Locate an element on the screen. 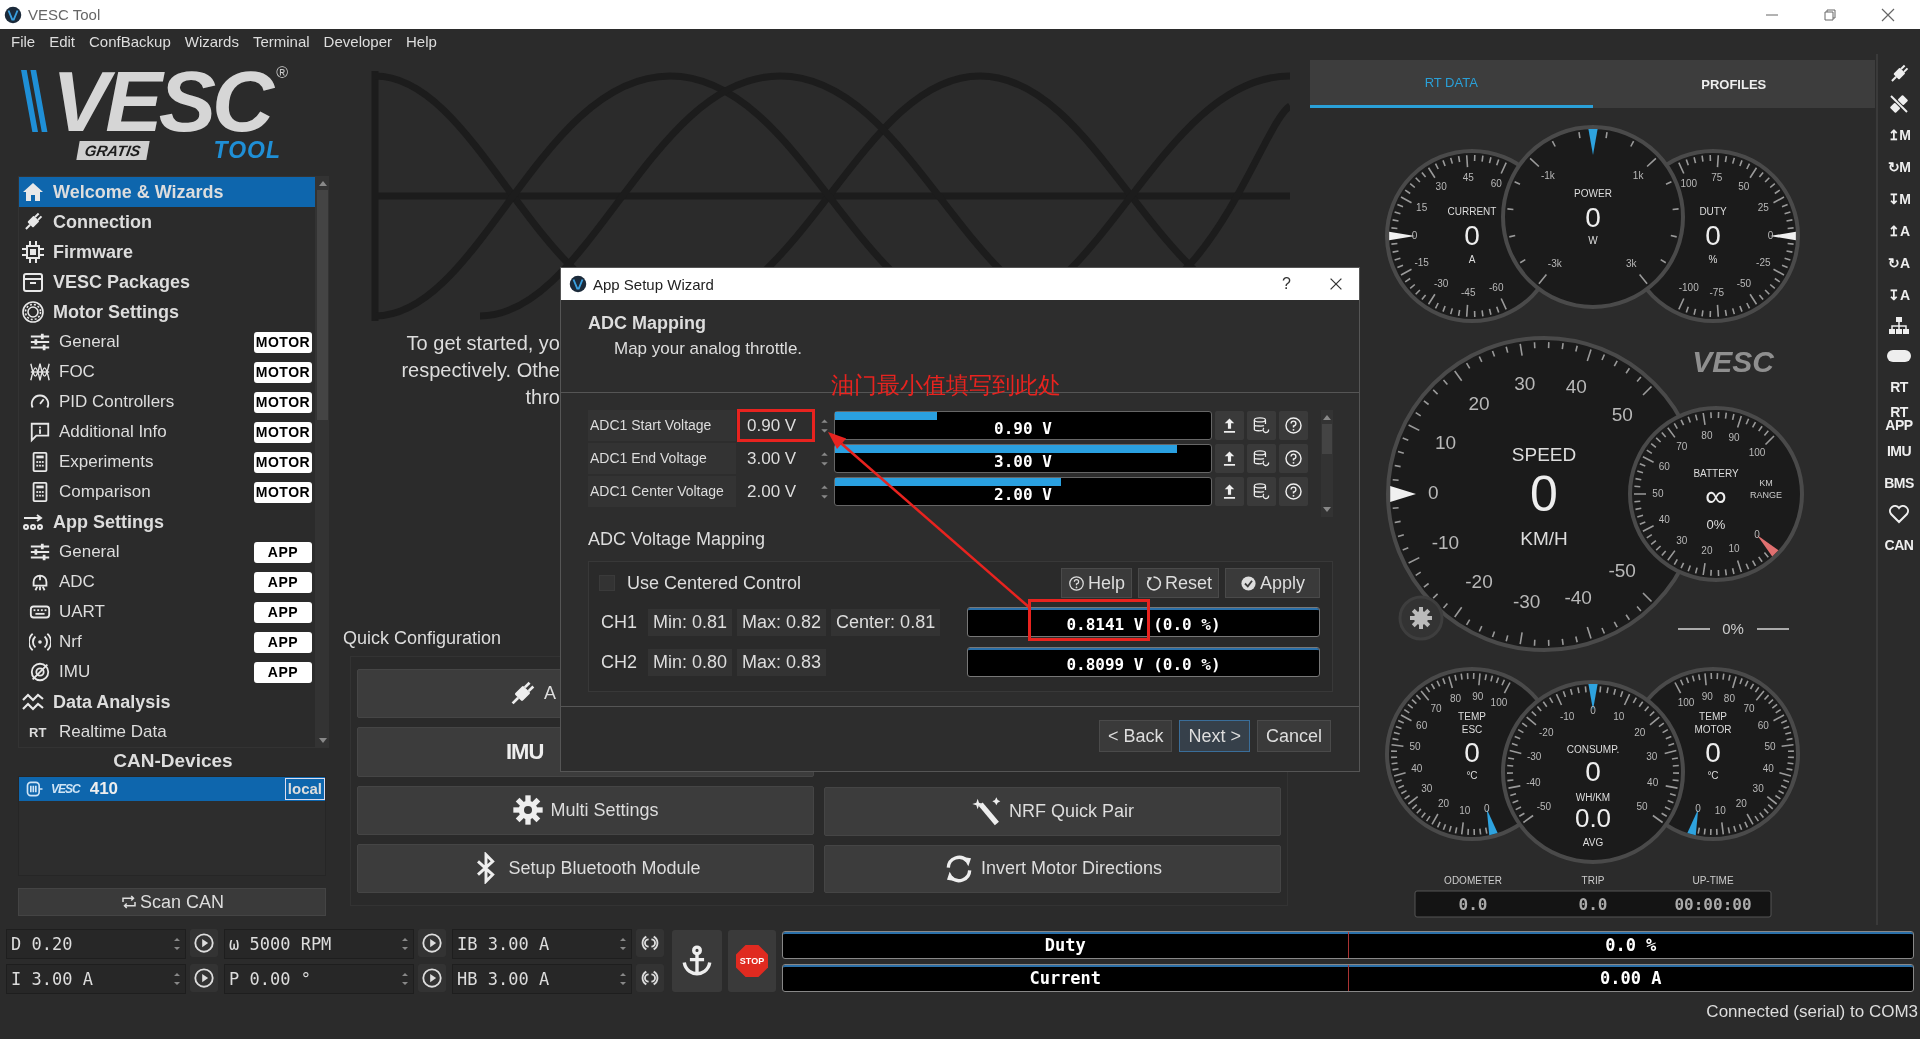 This screenshot has width=1920, height=1039. quick-config-button: Setup Bluetooth Module is located at coordinates (585, 868).